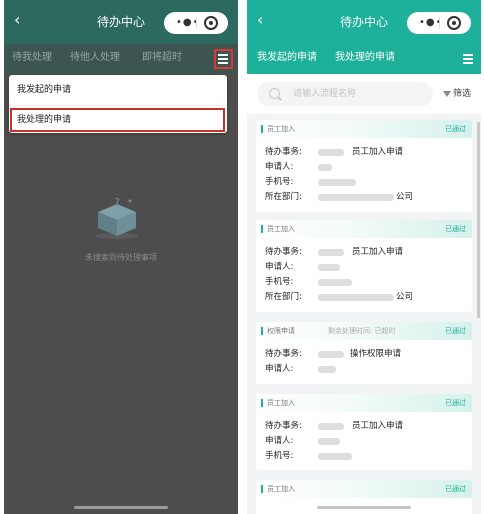  I want to click on tab-my-pending: 待我处理, so click(32, 58).